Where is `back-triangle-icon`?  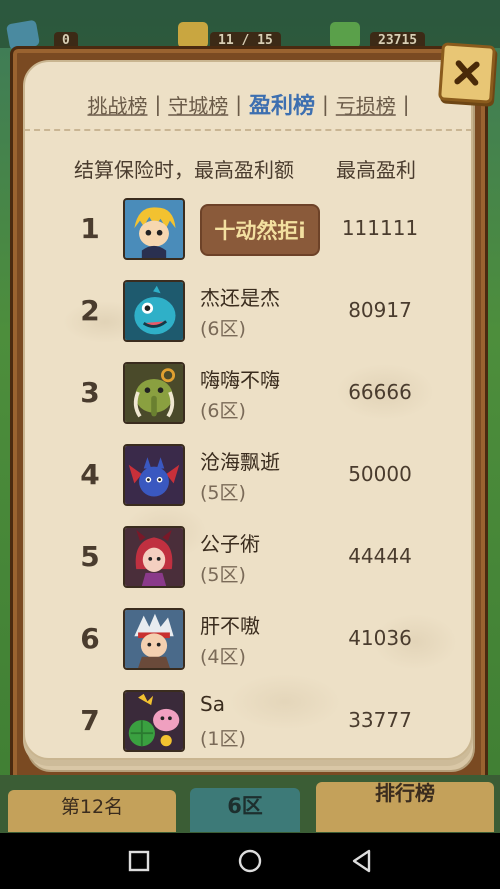 back-triangle-icon is located at coordinates (361, 861).